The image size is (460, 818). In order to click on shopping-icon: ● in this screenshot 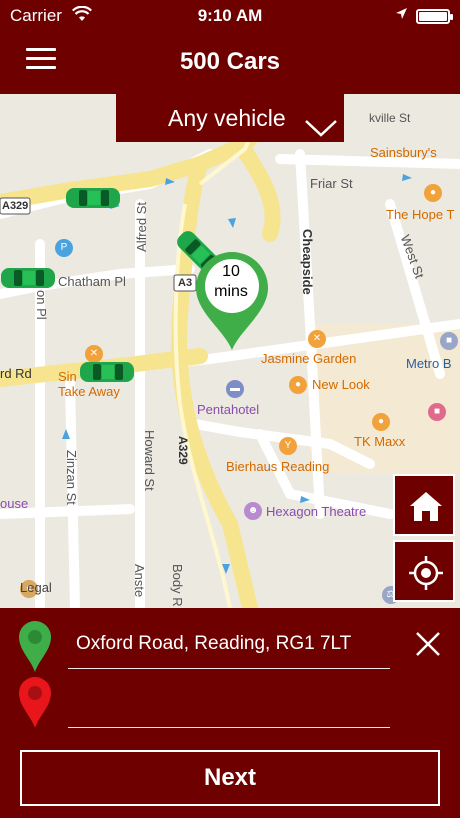, I will do `click(381, 422)`.